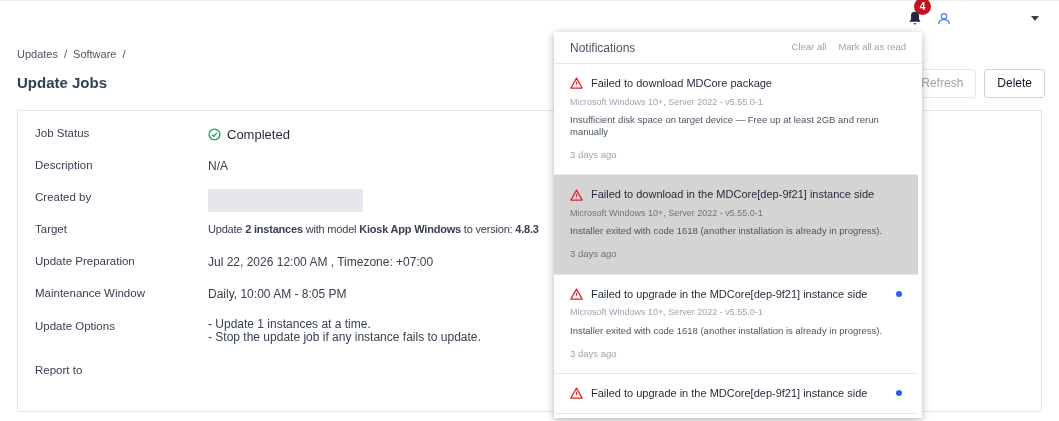  Describe the element at coordinates (37, 54) in the screenshot. I see `breadcrumb-link: Updates` at that location.